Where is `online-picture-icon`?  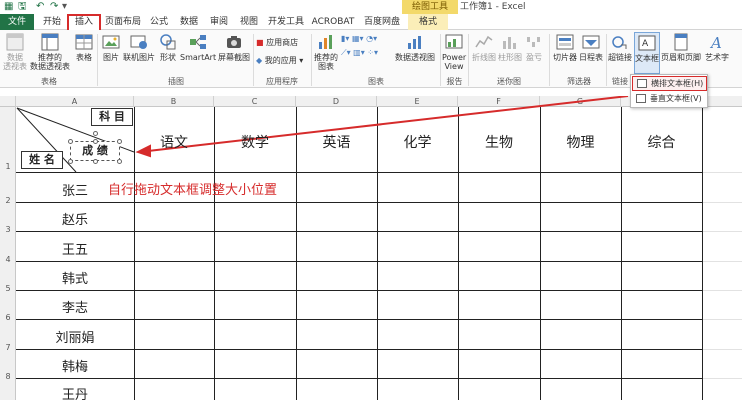 online-picture-icon is located at coordinates (138, 42).